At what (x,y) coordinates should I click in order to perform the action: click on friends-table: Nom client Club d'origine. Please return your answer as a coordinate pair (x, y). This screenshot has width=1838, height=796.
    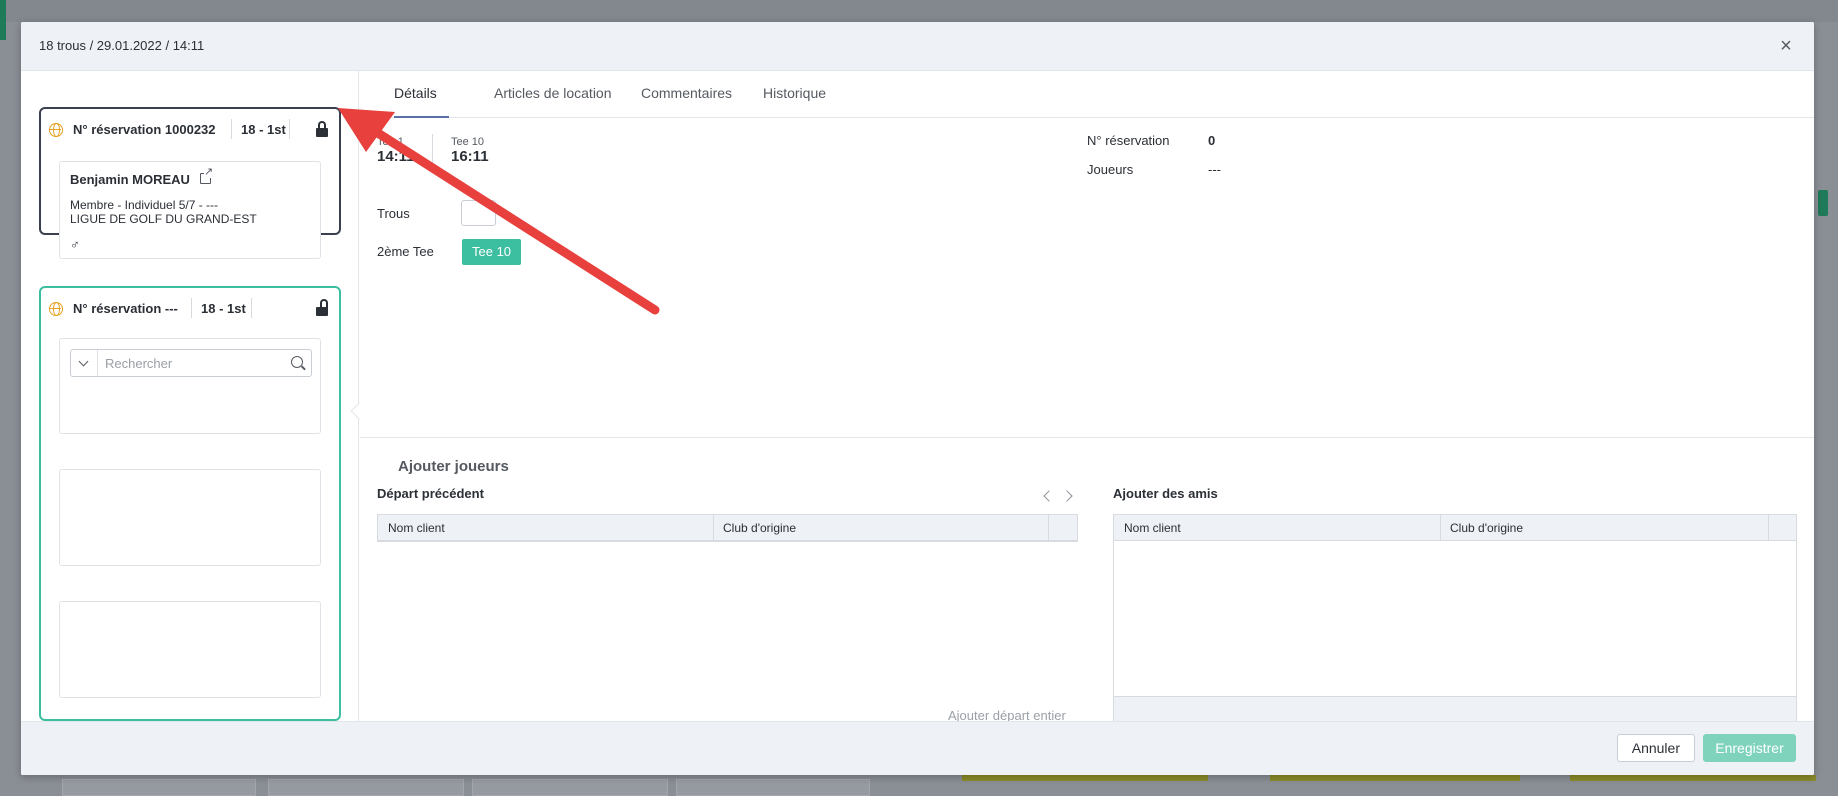
    Looking at the image, I should click on (1455, 618).